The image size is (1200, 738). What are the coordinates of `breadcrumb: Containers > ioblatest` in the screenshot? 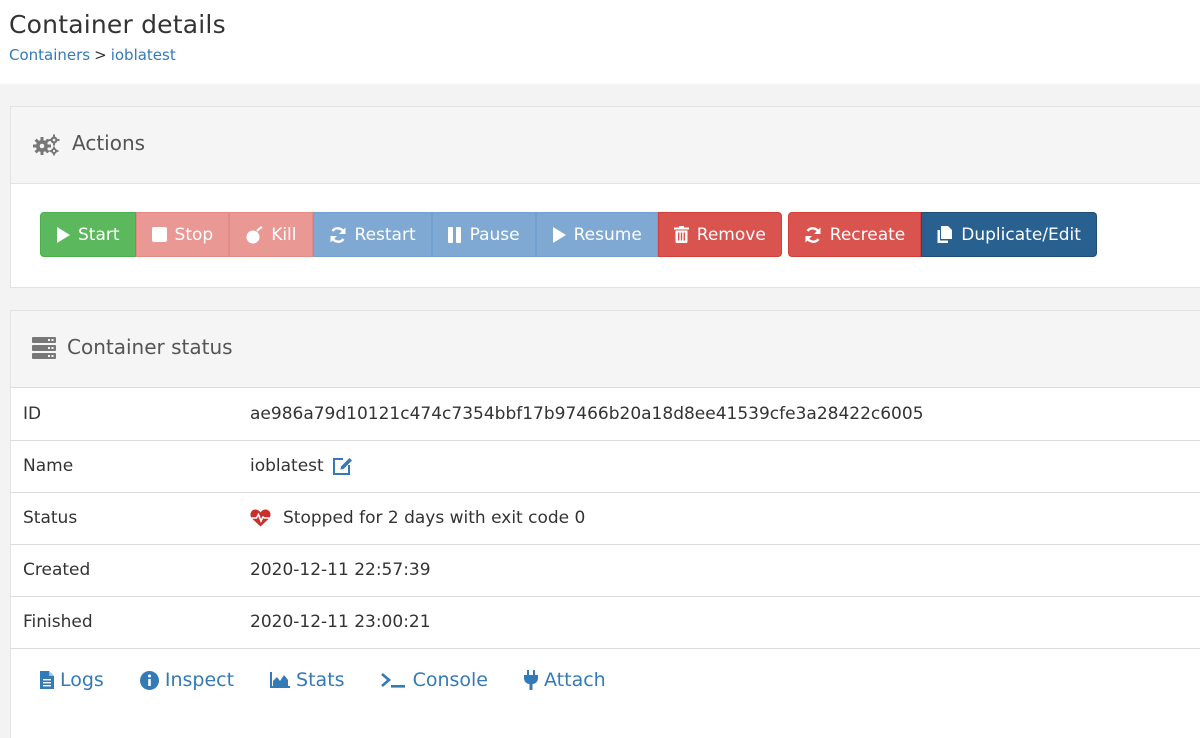 It's located at (92, 55).